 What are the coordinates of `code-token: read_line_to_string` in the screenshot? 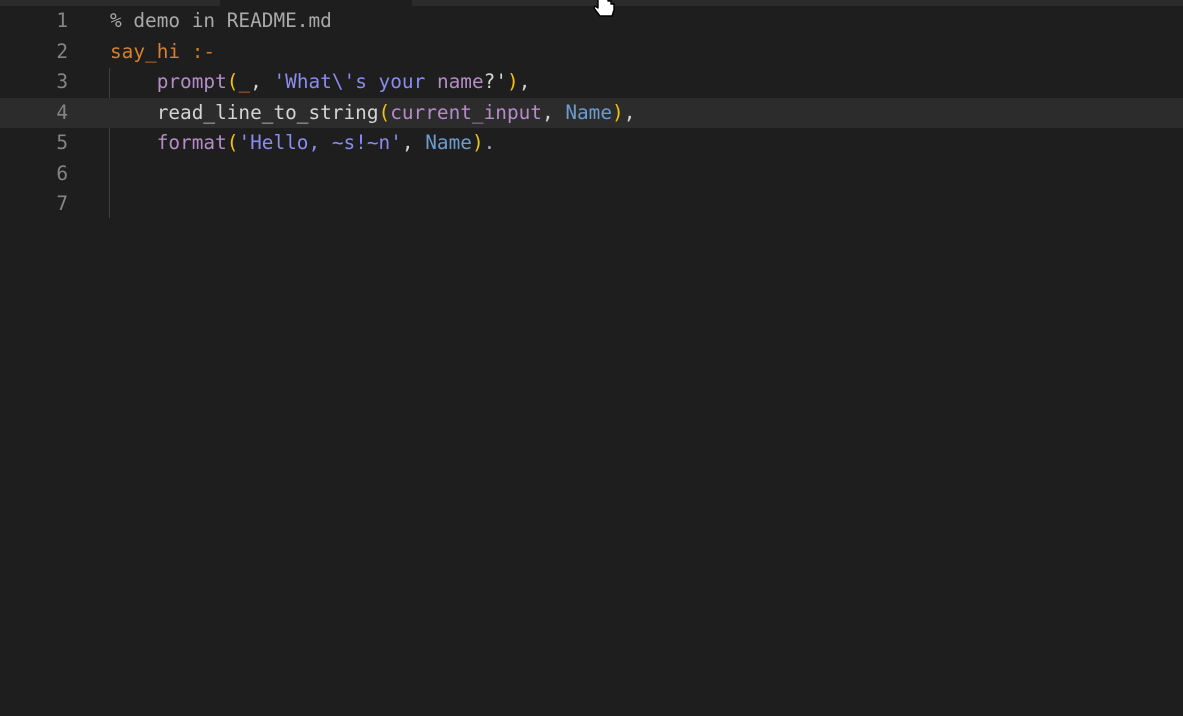 It's located at (244, 112).